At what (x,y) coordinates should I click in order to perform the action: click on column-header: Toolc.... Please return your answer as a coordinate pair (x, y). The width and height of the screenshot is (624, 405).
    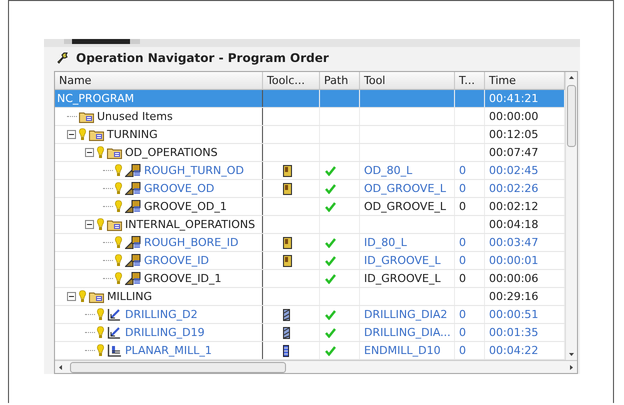
    Looking at the image, I should click on (291, 80).